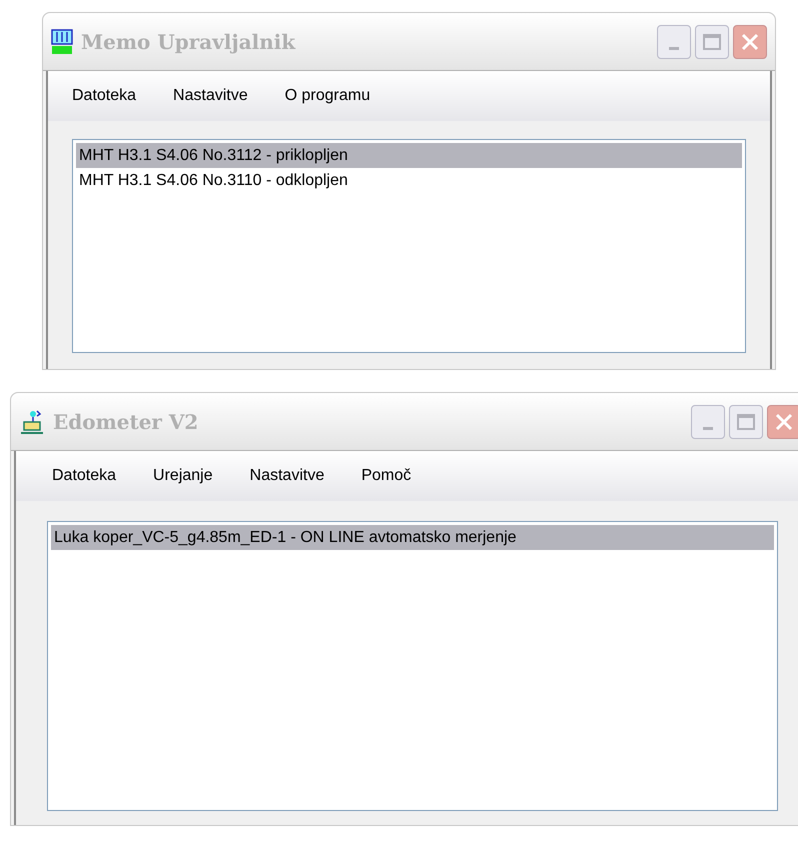 This screenshot has width=798, height=854. Describe the element at coordinates (189, 42) in the screenshot. I see `window-title: Memo Upravljalnik` at that location.